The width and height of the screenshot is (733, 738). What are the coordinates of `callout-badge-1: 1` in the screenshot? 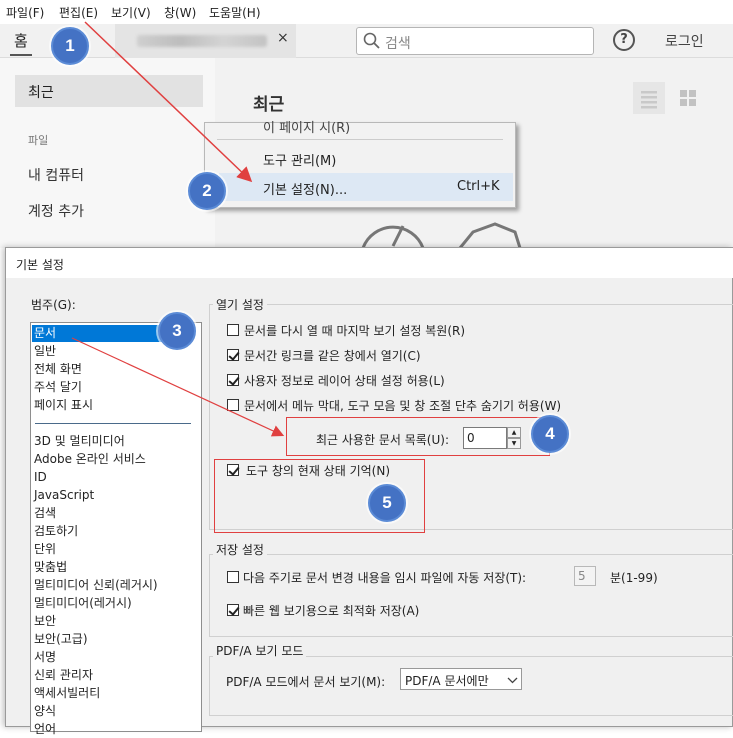 It's located at (70, 46).